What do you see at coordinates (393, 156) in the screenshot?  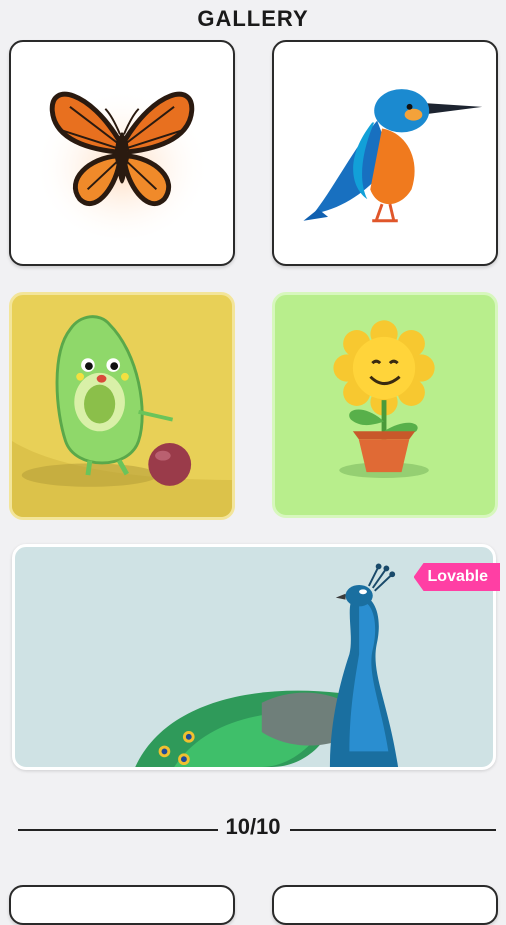 I see `kingfisher-image` at bounding box center [393, 156].